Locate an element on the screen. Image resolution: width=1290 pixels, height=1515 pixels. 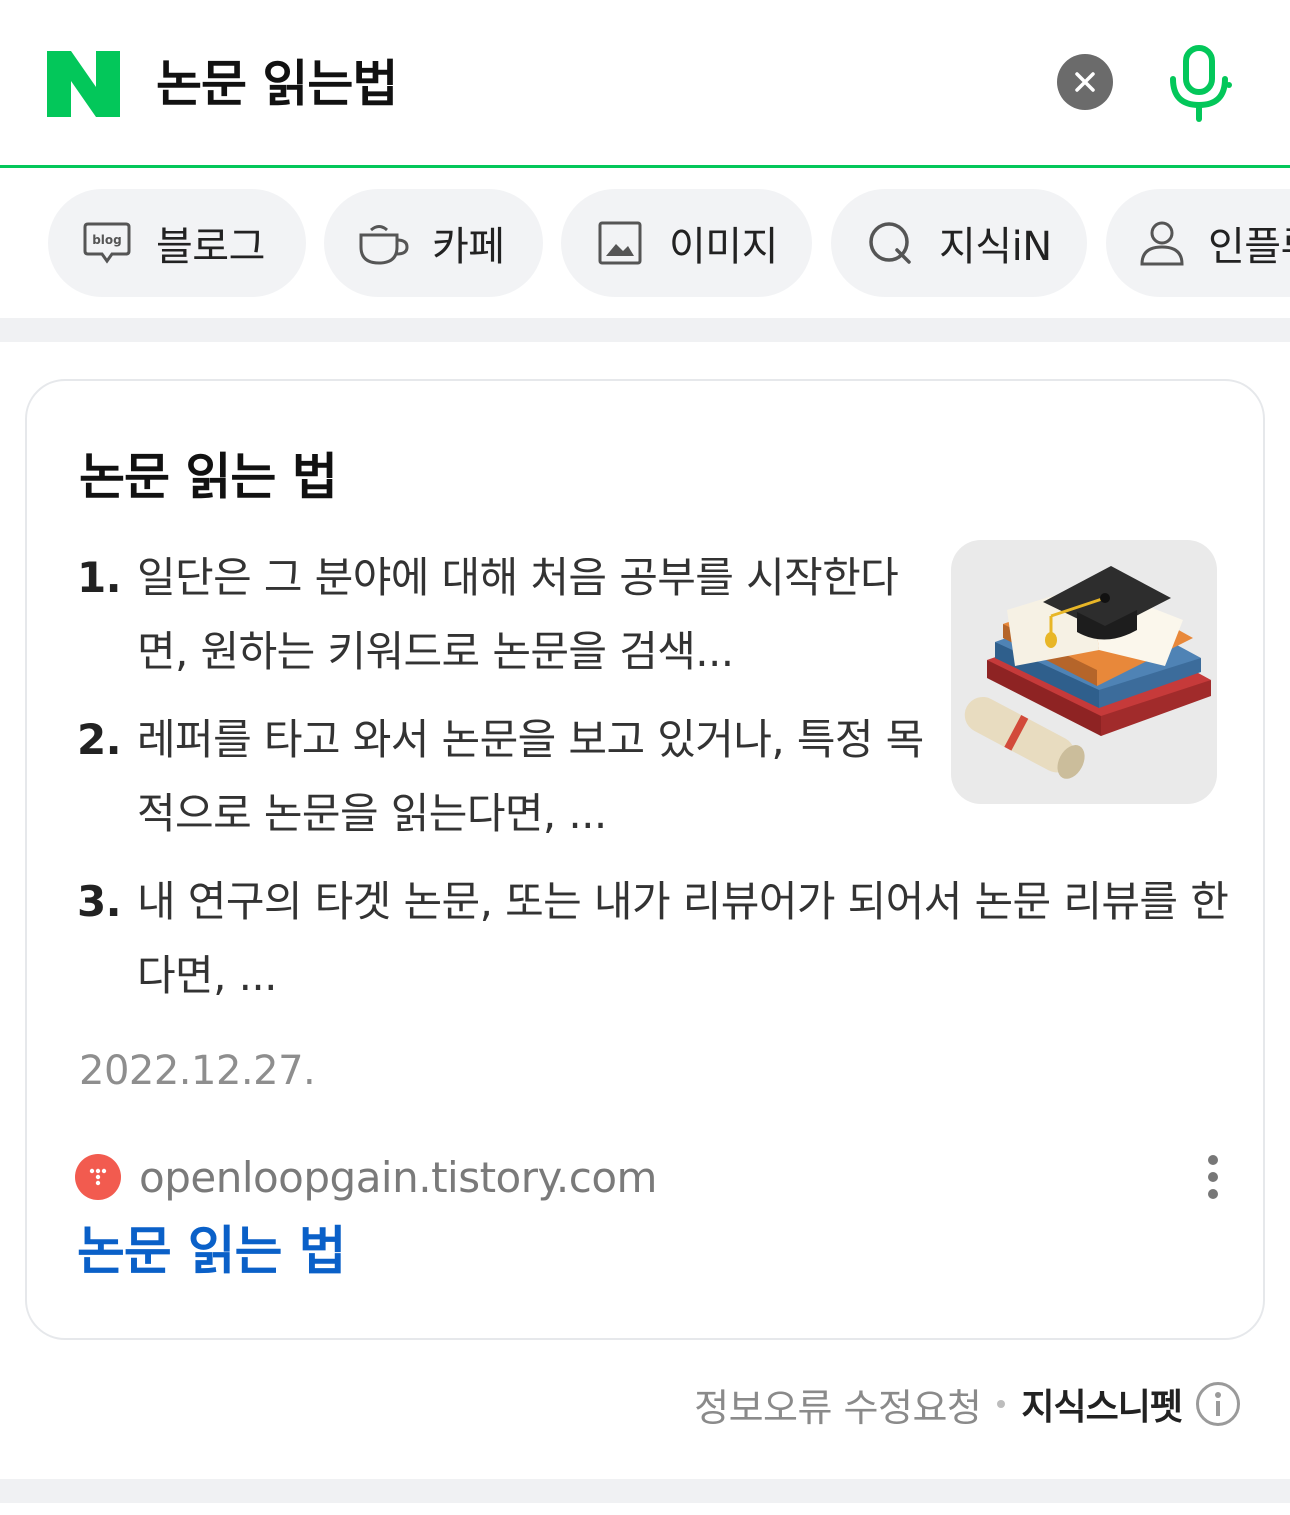
search-category-tabs: blog 블로그 카페 이미지 지식iN 인플 is located at coordinates (645, 244).